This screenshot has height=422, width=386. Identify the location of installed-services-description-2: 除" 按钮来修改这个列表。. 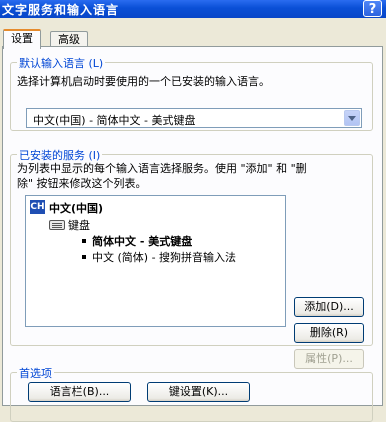
(82, 183).